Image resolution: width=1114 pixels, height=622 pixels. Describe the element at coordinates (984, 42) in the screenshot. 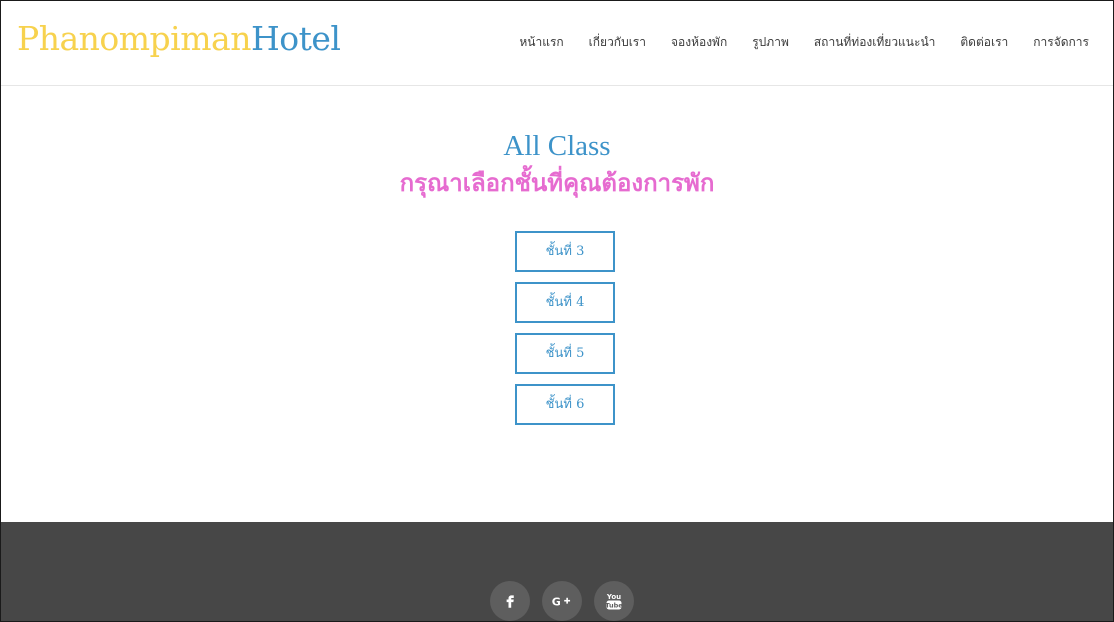

I see `nav-item-contact: ติดต่อเรา` at that location.